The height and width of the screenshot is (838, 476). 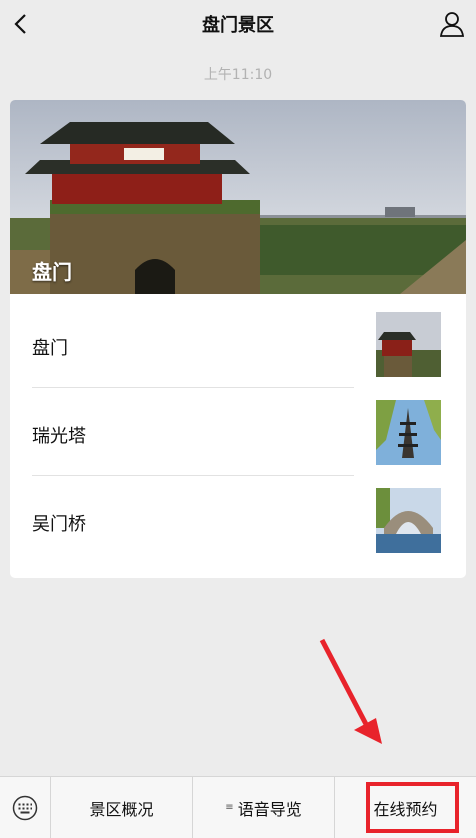 I want to click on keyboard-toggle-button, so click(x=25, y=807).